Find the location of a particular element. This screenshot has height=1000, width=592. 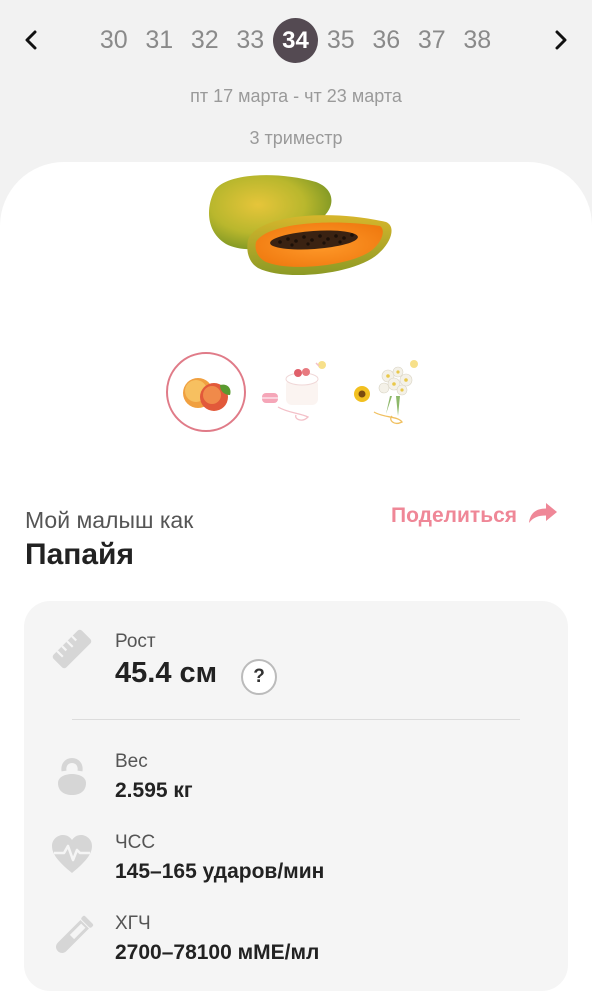

thumbnail-cake is located at coordinates (296, 392).